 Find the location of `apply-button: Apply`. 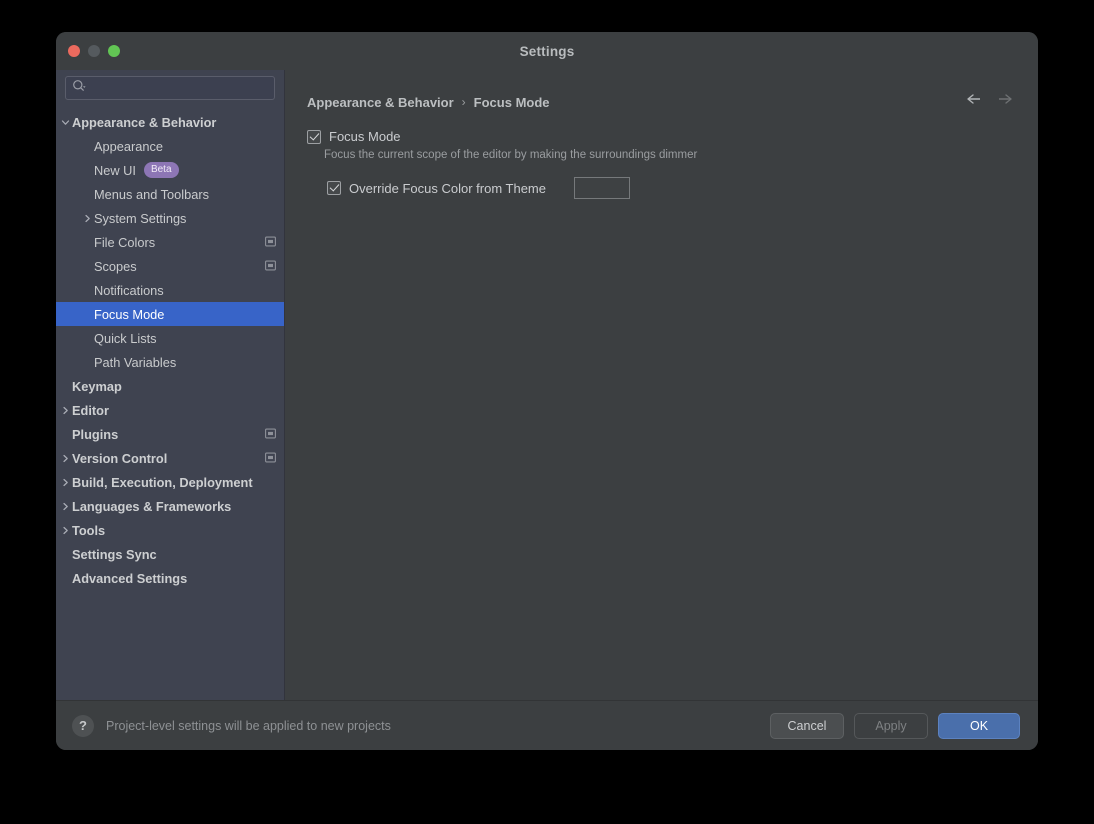

apply-button: Apply is located at coordinates (891, 725).